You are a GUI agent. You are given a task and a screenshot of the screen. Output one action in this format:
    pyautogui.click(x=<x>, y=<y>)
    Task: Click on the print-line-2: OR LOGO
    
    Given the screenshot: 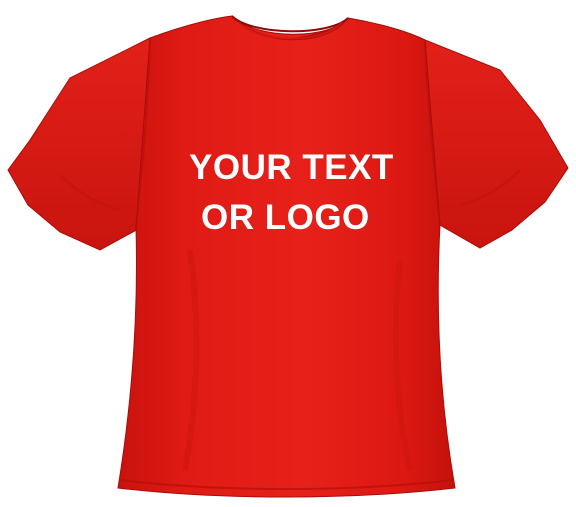 What is the action you would take?
    pyautogui.click(x=285, y=217)
    